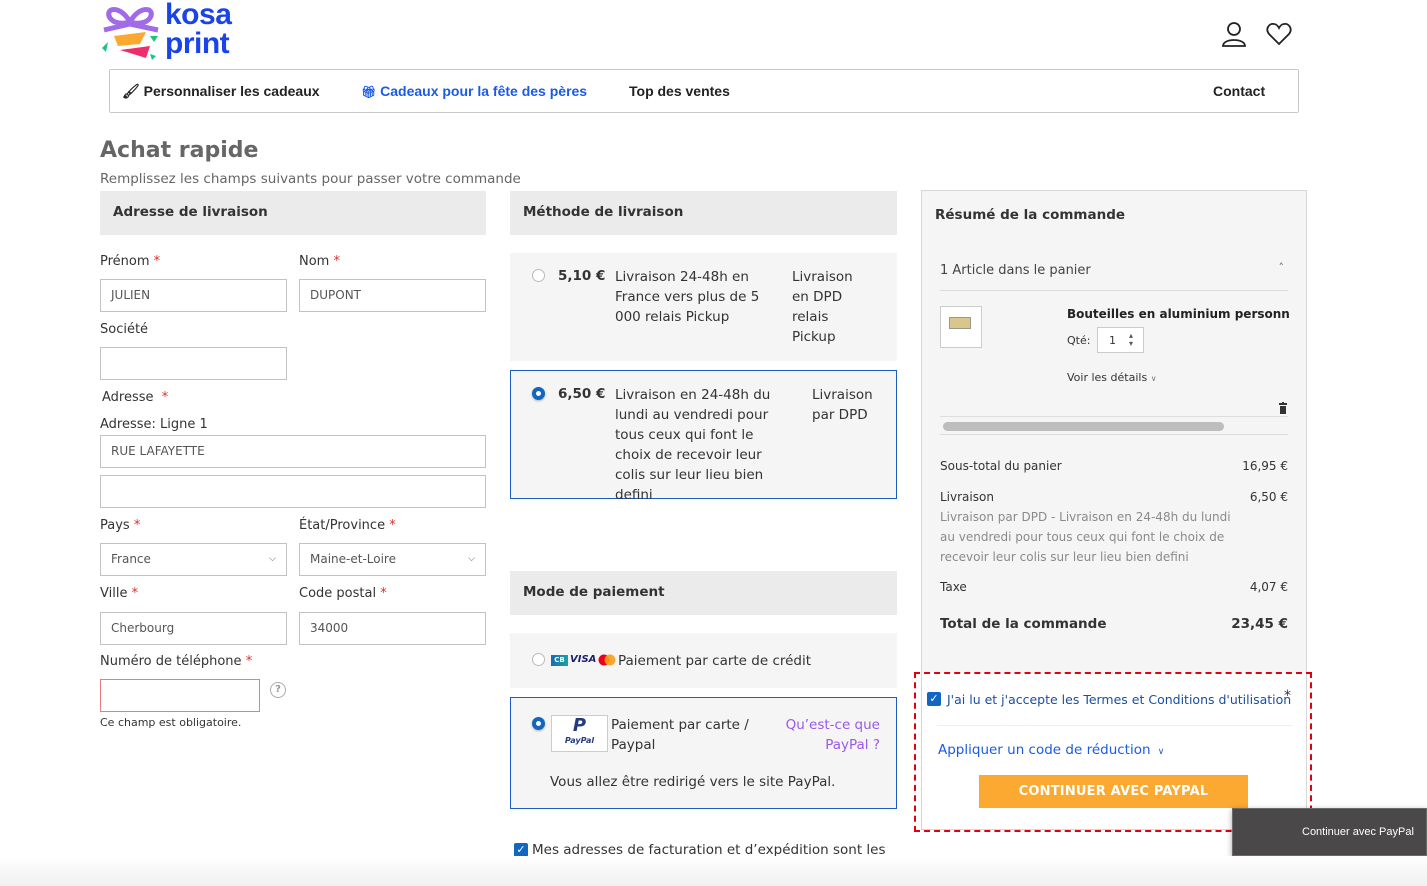 This screenshot has width=1427, height=886. Describe the element at coordinates (583, 659) in the screenshot. I see `visa-icon: VISA` at that location.